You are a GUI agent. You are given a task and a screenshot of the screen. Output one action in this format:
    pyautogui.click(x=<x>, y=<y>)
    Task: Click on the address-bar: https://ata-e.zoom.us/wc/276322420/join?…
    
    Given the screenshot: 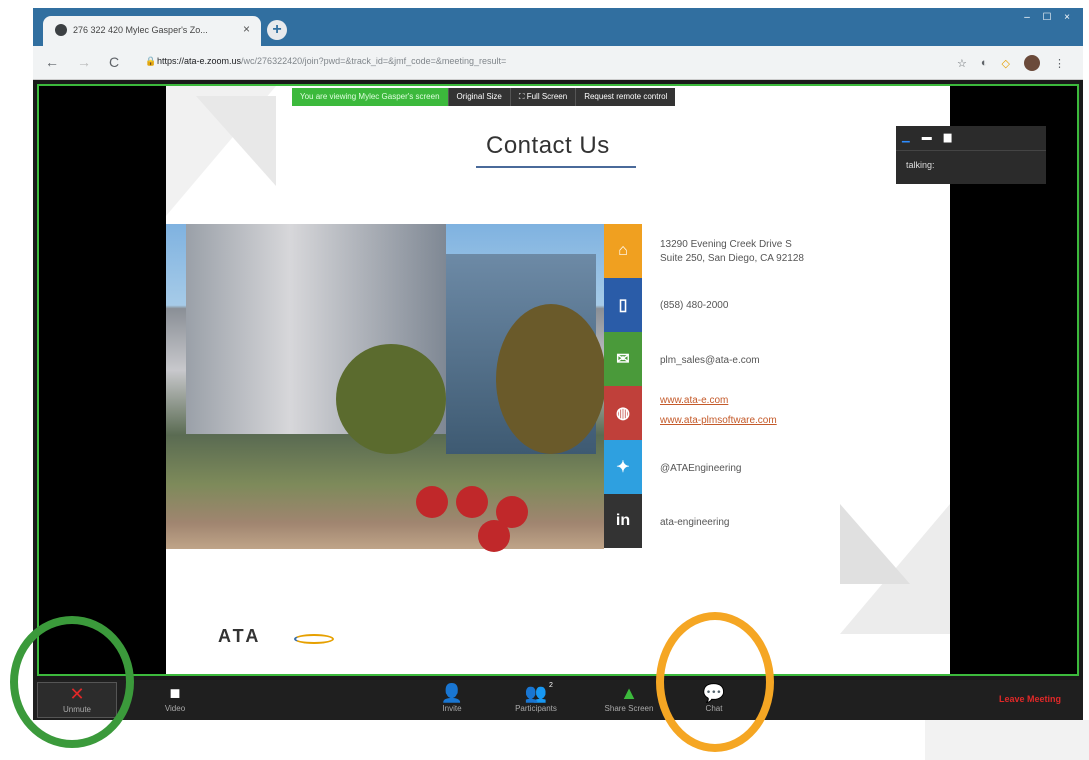 What is the action you would take?
    pyautogui.click(x=331, y=61)
    